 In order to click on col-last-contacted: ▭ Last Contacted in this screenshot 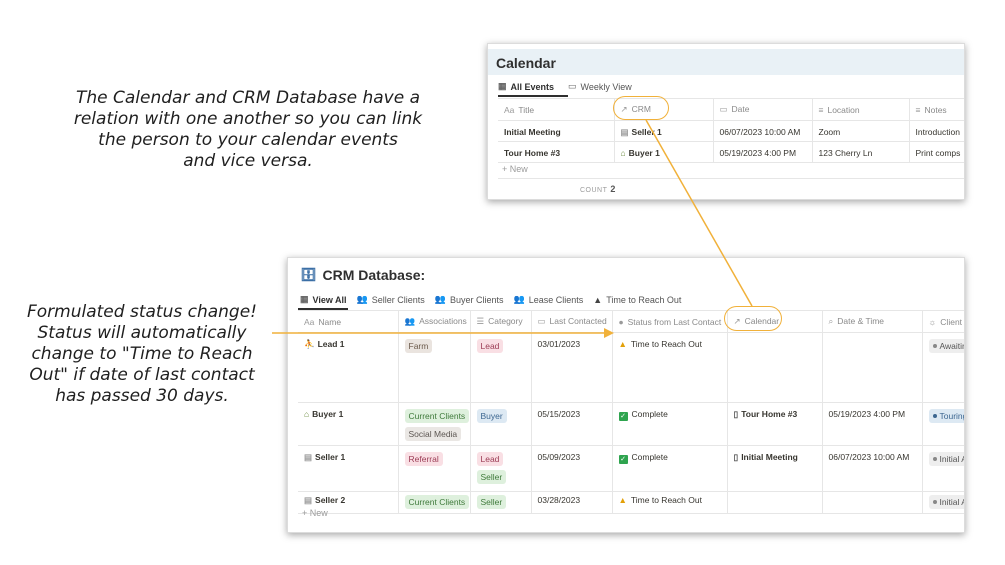, I will do `click(572, 321)`.